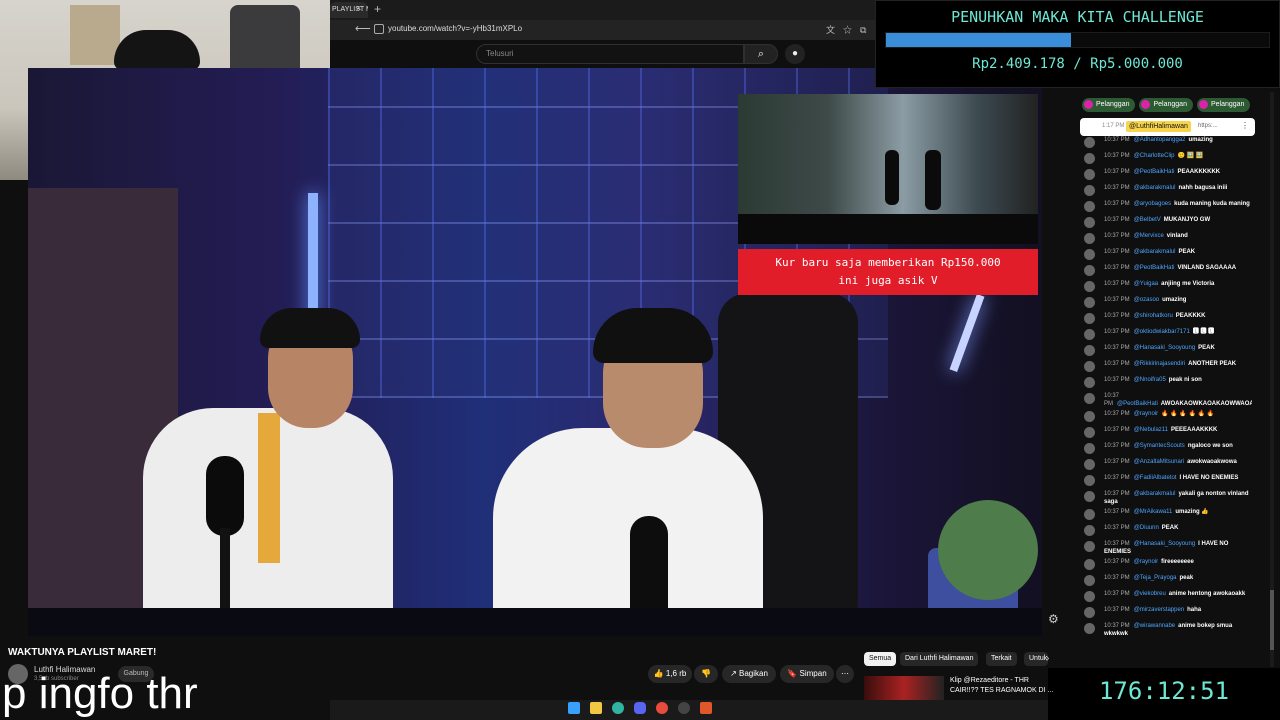 This screenshot has height=720, width=1280. I want to click on edge-icon, so click(618, 708).